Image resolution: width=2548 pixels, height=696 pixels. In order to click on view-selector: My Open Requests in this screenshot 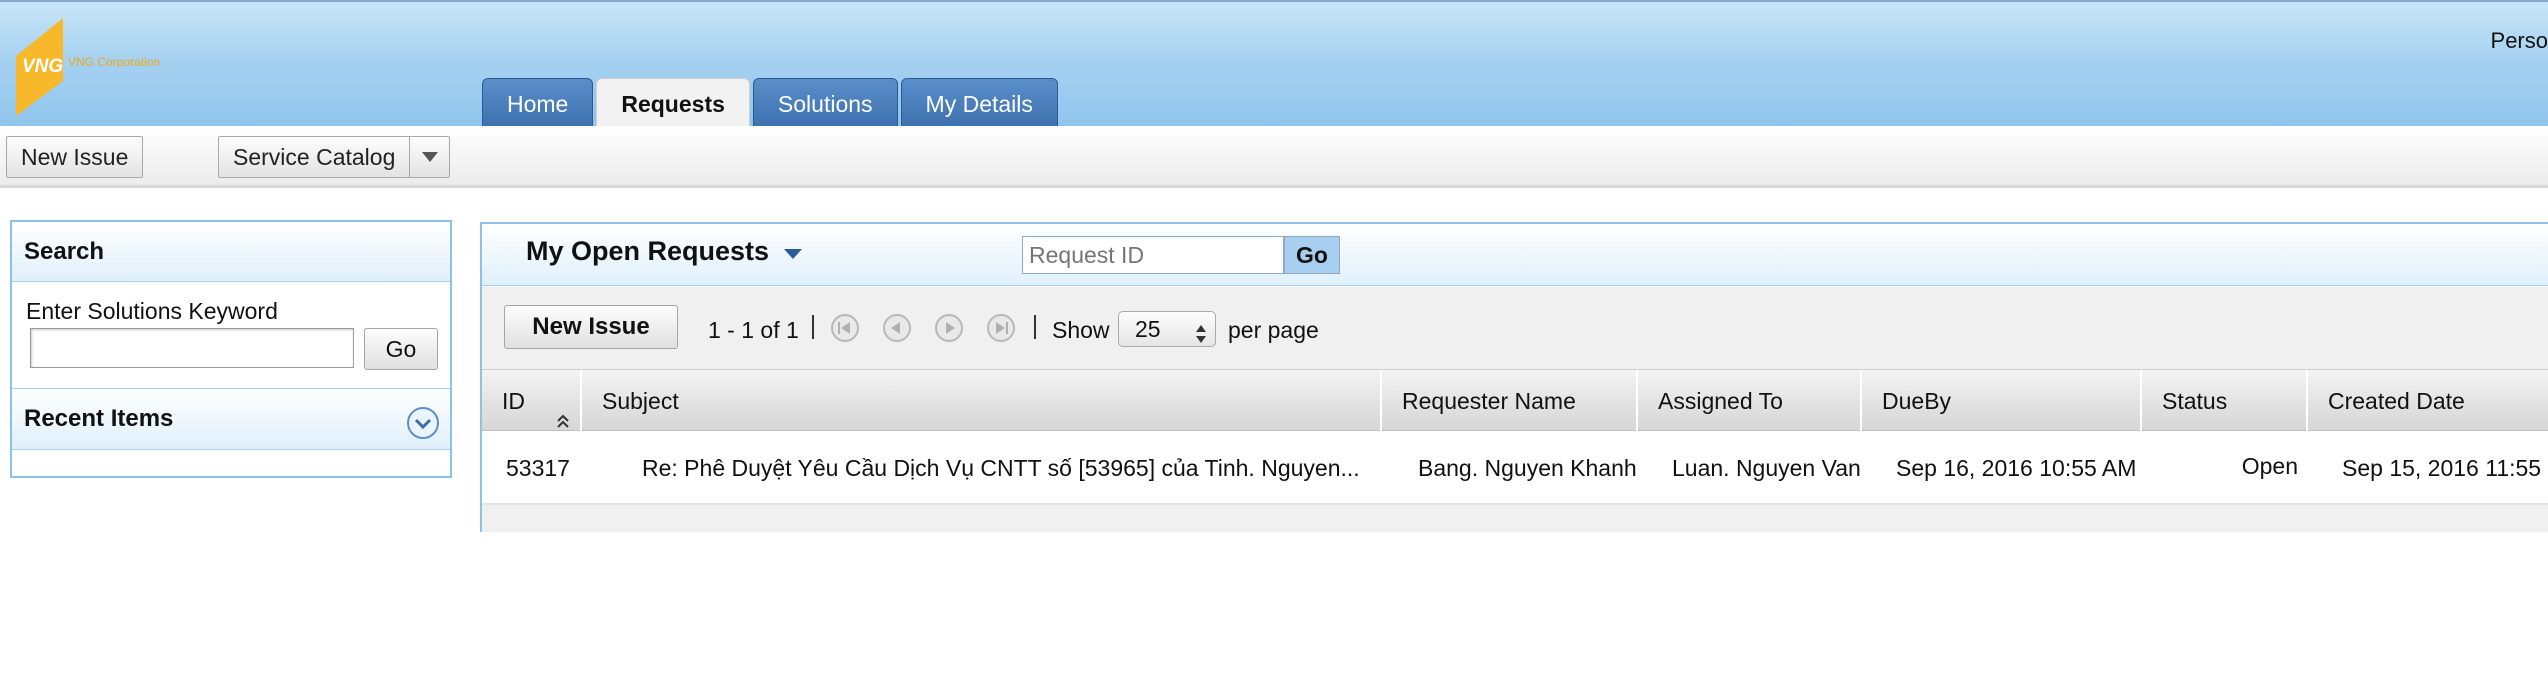, I will do `click(664, 251)`.